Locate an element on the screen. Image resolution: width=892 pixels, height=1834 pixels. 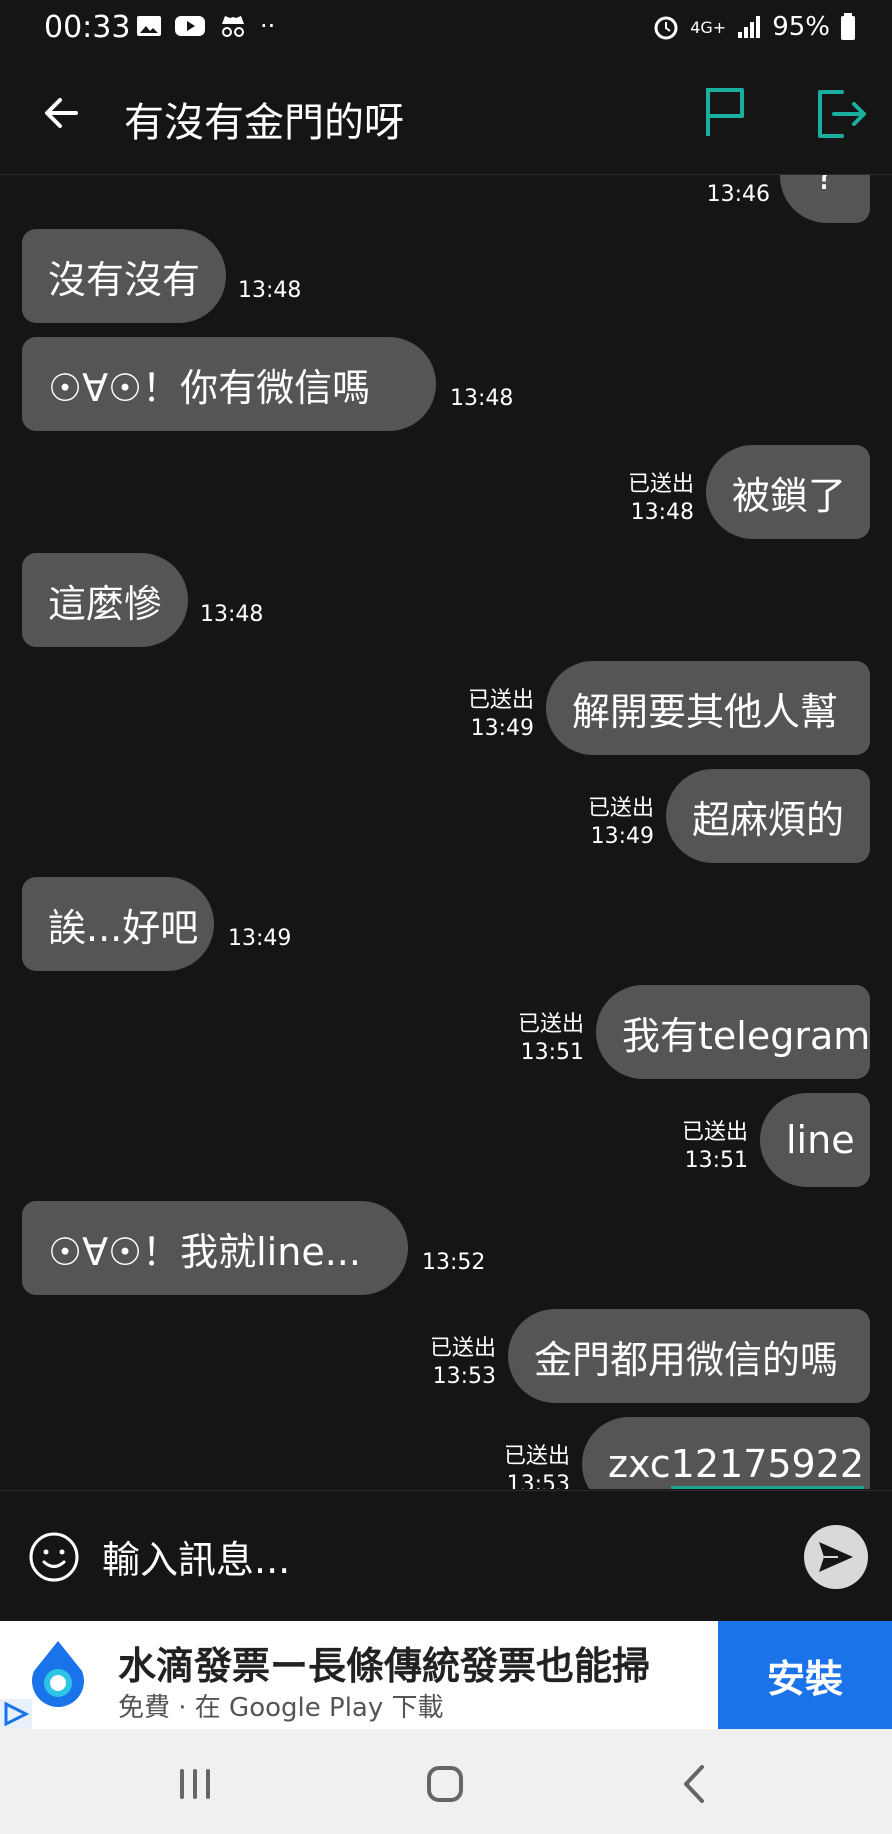
ad-banner: 水滴發票ー長條傳統發票也能掃 免費 · 在 Google Play 下載 安裝 is located at coordinates (446, 1675).